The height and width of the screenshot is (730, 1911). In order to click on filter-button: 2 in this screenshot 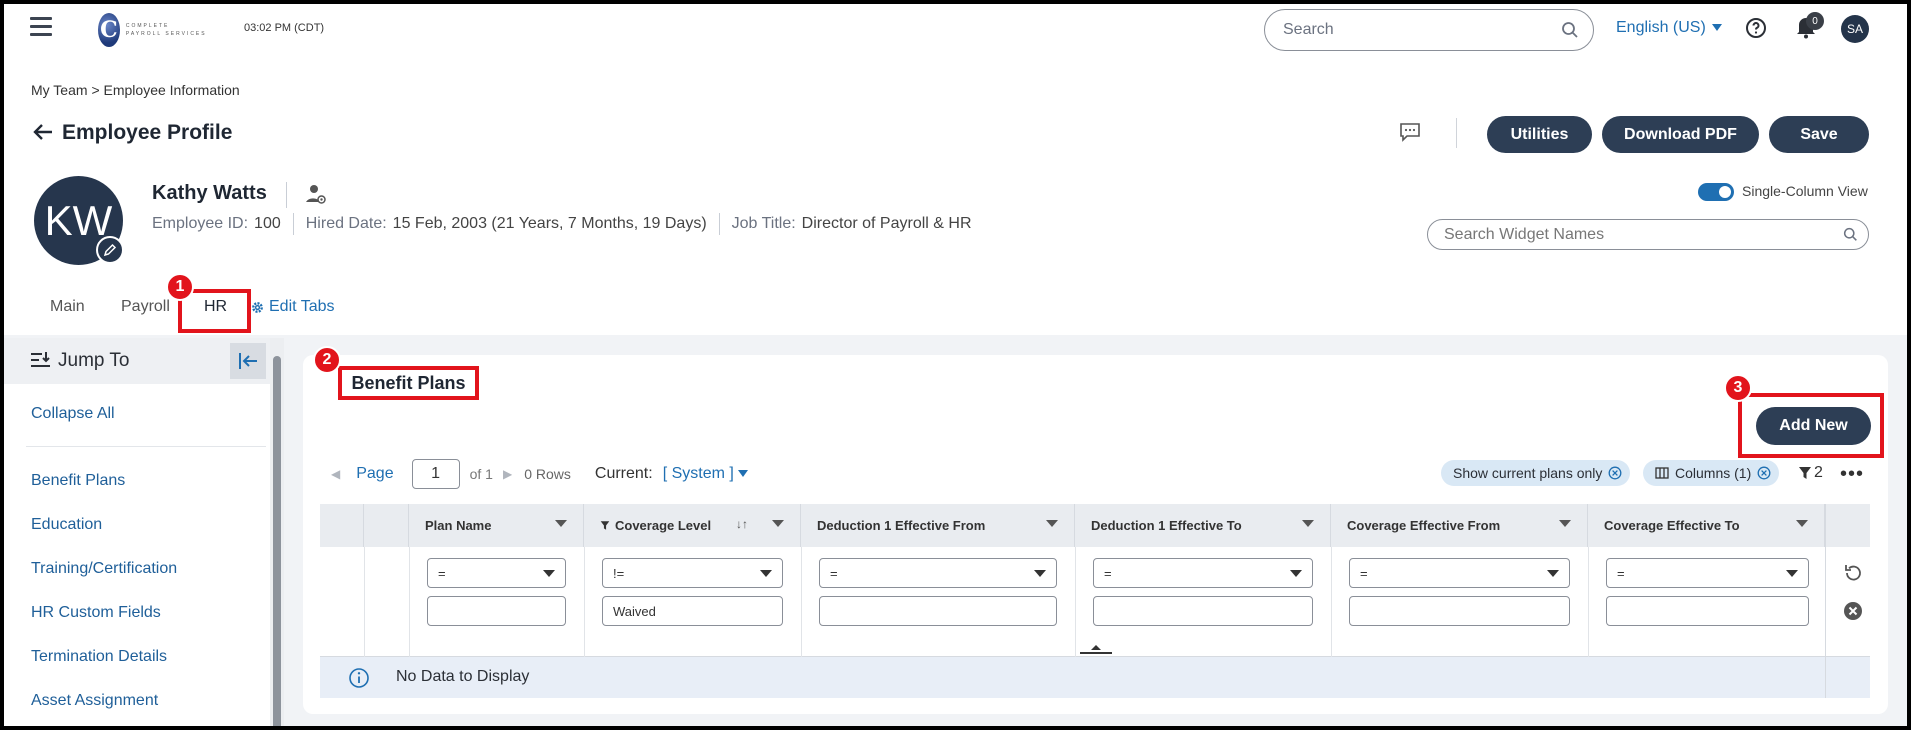, I will do `click(1810, 473)`.